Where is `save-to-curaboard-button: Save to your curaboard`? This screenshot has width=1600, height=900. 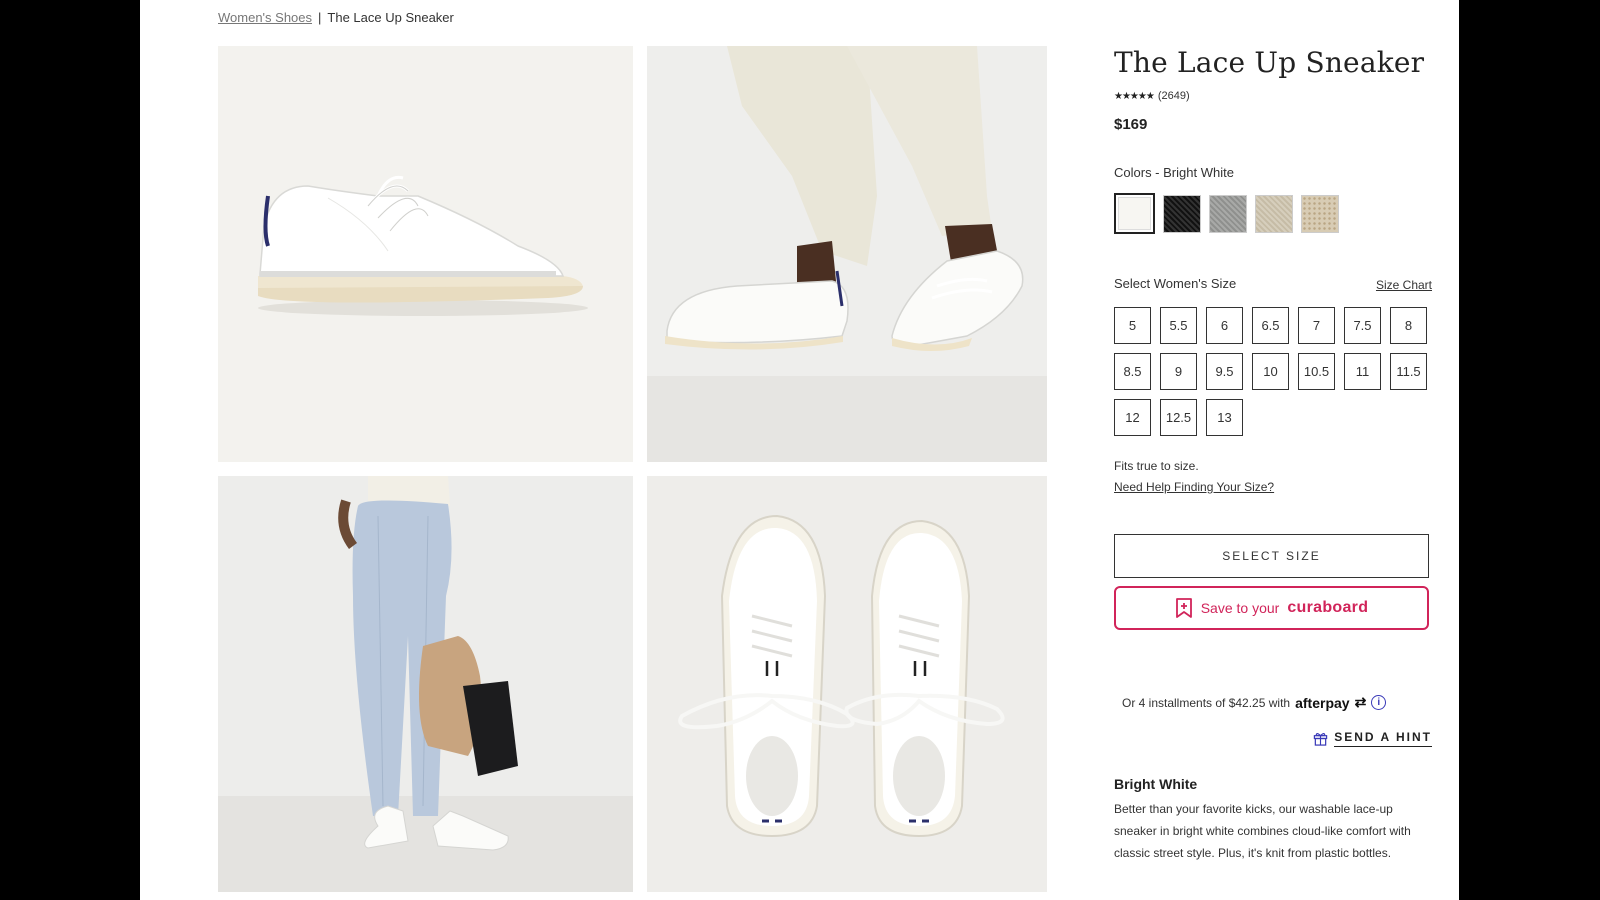
save-to-curaboard-button: Save to your curaboard is located at coordinates (1271, 608).